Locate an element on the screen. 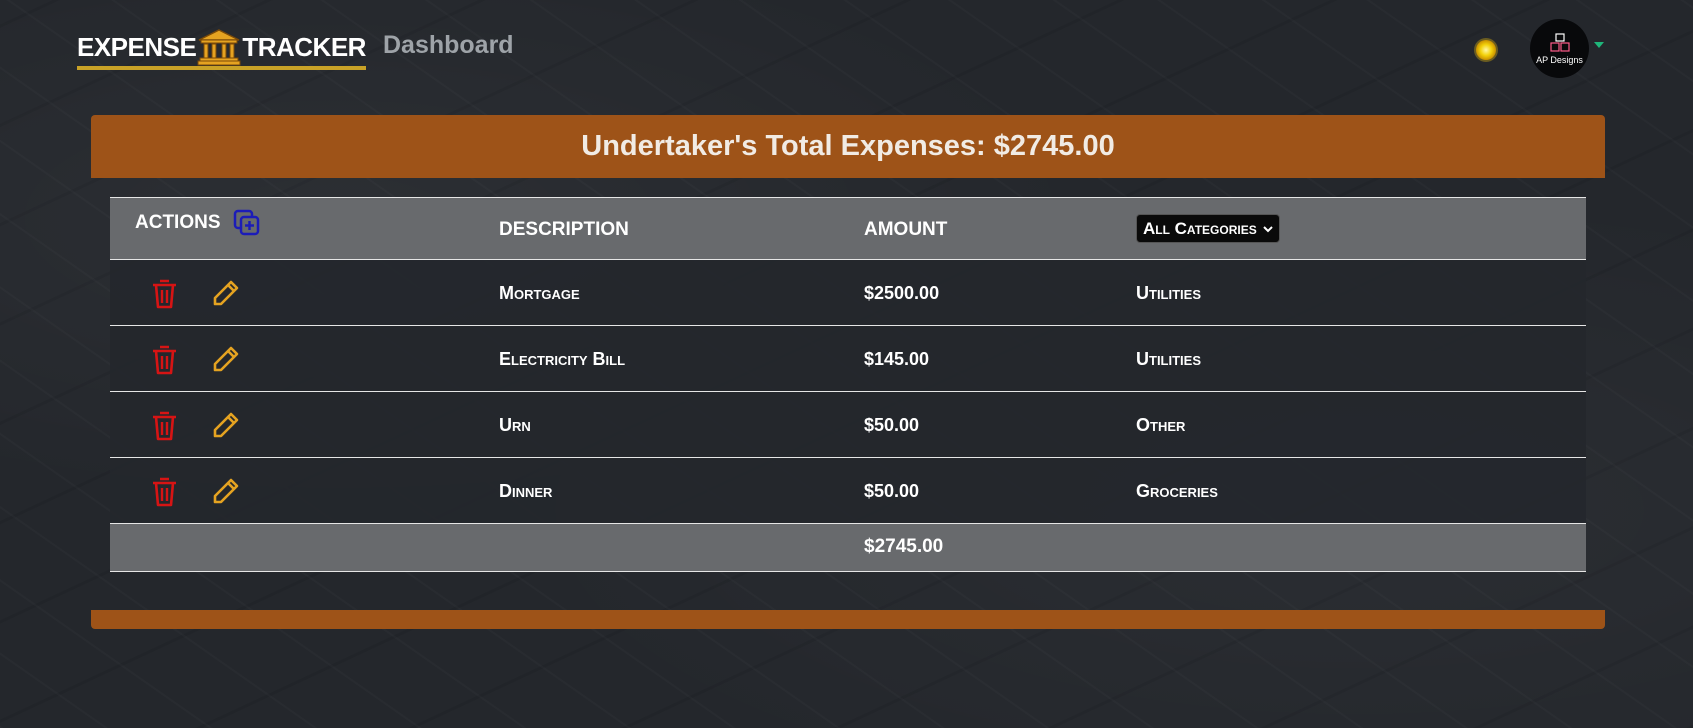  ap-logo-icon is located at coordinates (1559, 42).